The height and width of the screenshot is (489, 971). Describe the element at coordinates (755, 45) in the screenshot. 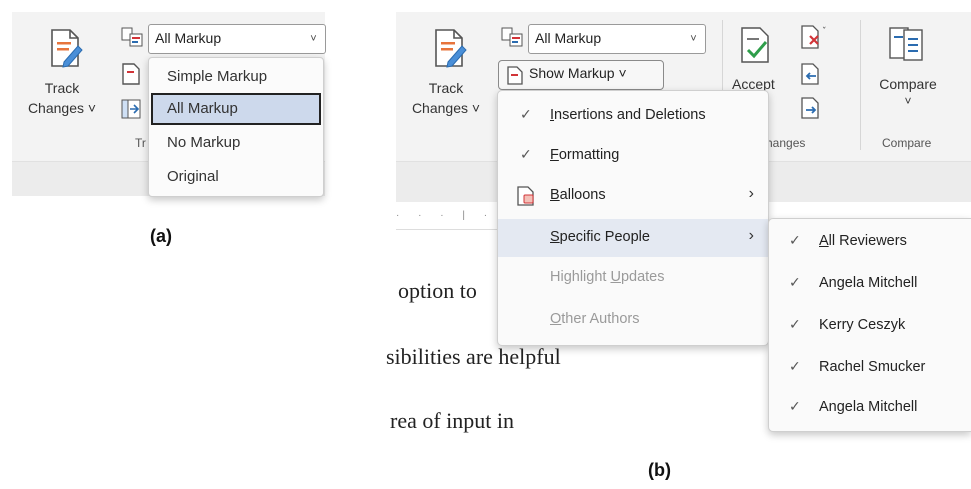

I see `accept-icon` at that location.